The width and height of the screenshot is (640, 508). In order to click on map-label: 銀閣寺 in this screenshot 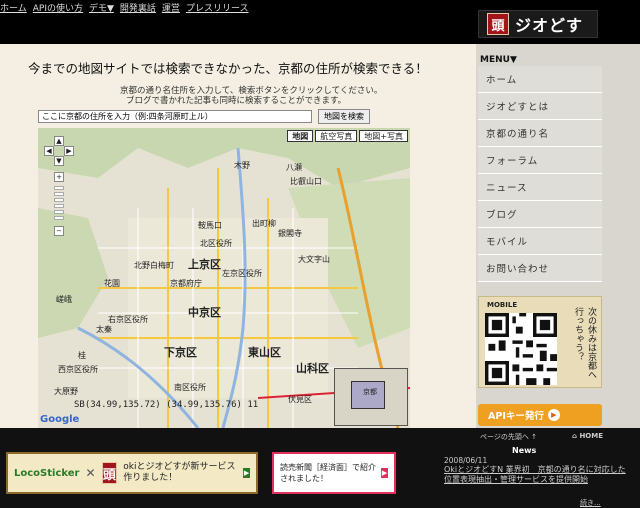, I will do `click(290, 233)`.